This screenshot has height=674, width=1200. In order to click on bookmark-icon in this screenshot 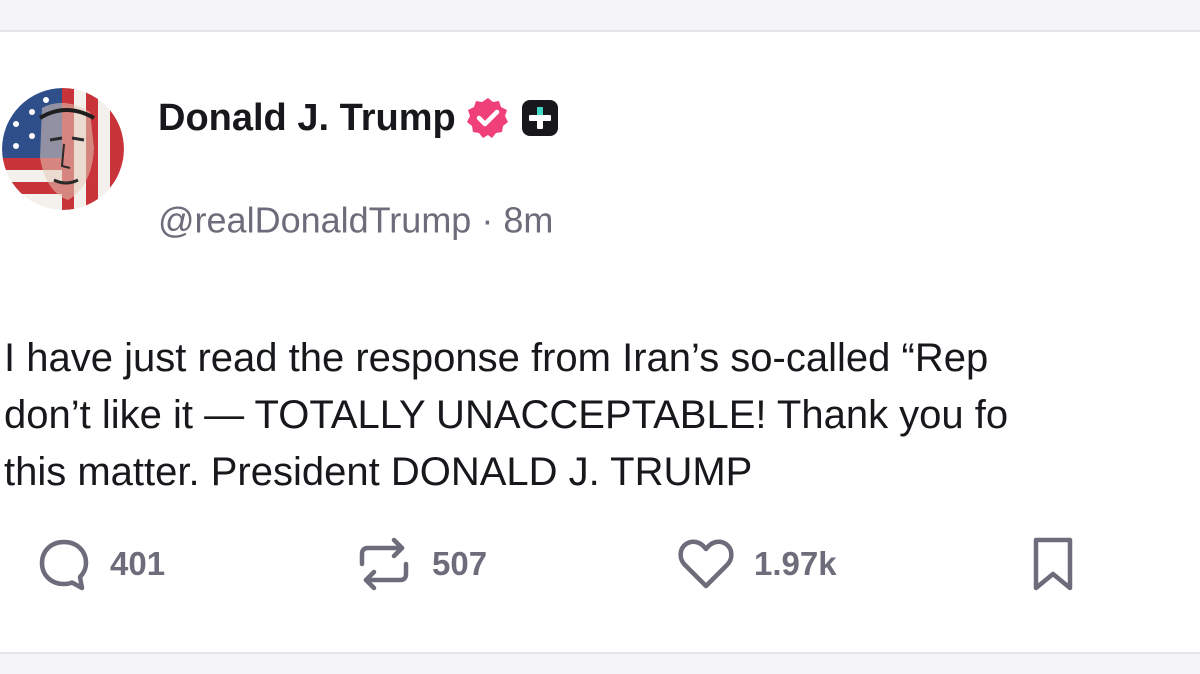, I will do `click(1053, 564)`.